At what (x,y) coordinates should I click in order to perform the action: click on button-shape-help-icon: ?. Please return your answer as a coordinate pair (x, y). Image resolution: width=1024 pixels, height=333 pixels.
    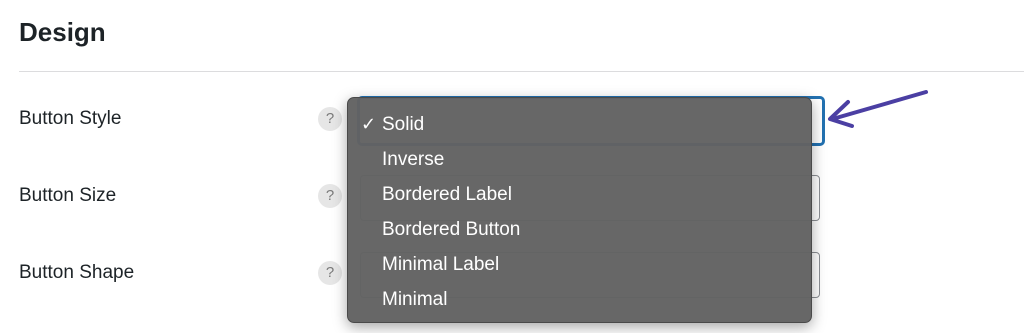
    Looking at the image, I should click on (330, 273).